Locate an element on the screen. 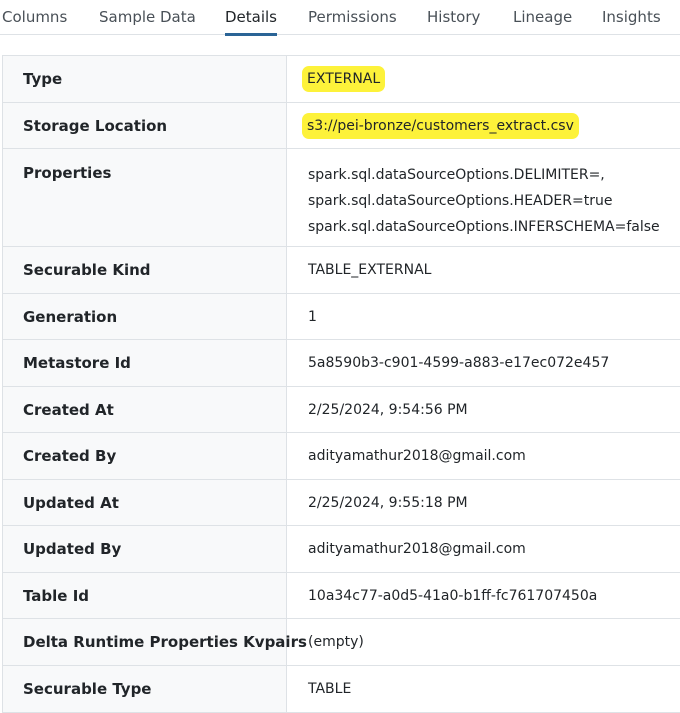 This screenshot has width=680, height=713. detail-row-delta-runtime-properties: Delta Runtime Properties Kvpairs (empty) is located at coordinates (341, 642).